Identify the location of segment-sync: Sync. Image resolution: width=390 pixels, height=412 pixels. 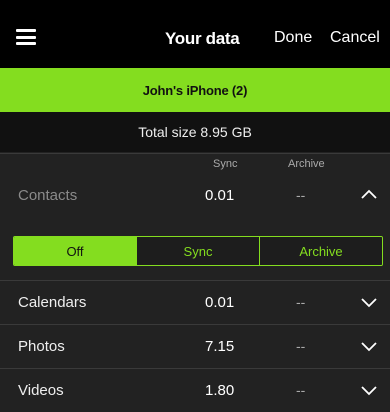
(197, 251).